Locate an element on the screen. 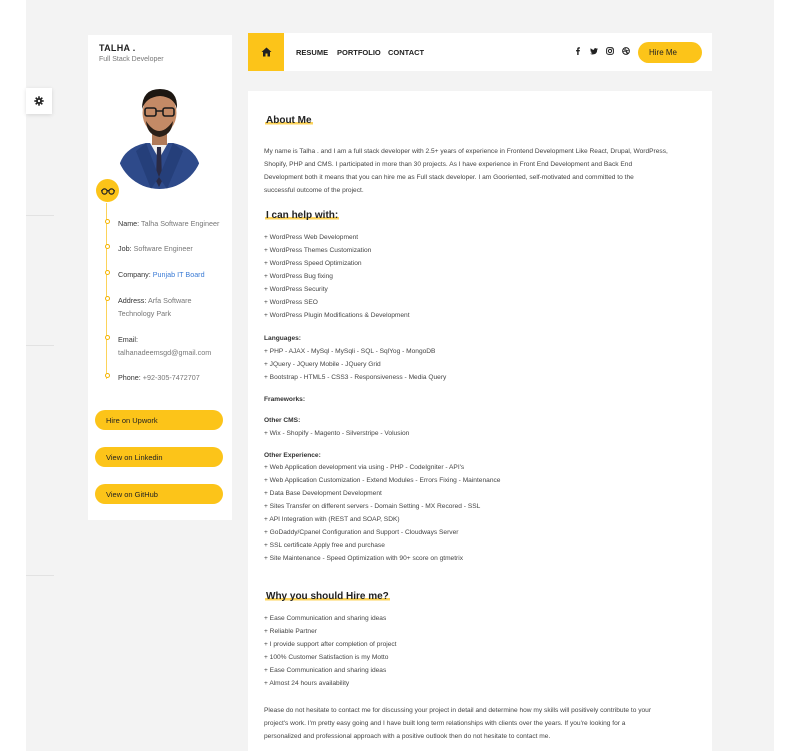 The image size is (800, 751). glasses-icon is located at coordinates (107, 190).